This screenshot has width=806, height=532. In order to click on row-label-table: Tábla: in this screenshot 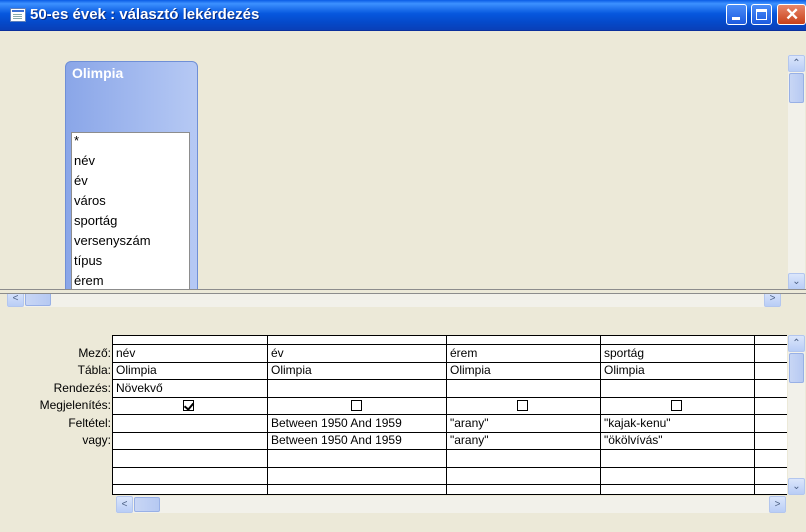, I will do `click(94, 370)`.